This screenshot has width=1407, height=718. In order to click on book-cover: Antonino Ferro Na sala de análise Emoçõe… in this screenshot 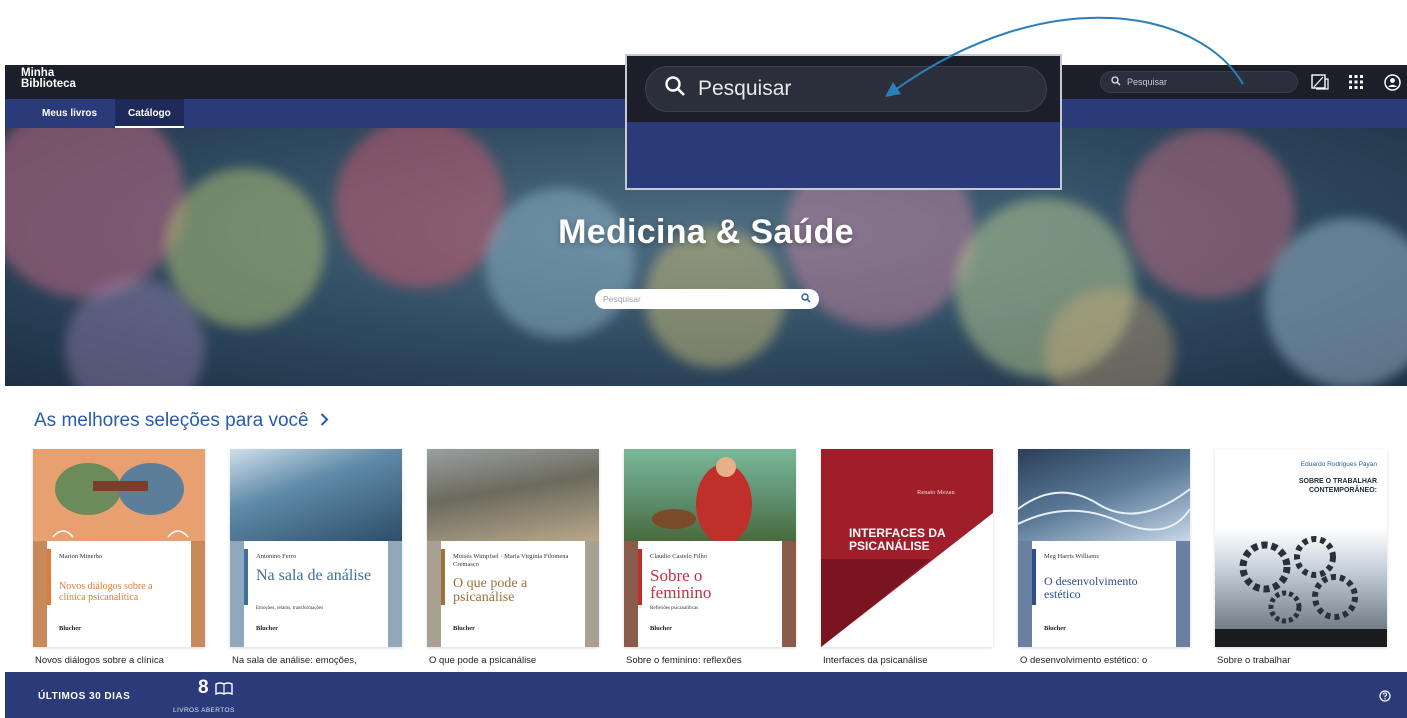, I will do `click(316, 548)`.